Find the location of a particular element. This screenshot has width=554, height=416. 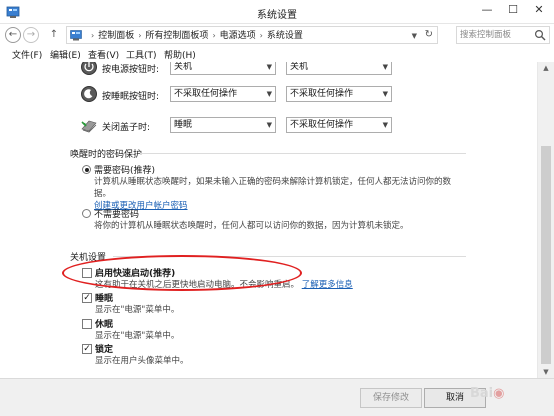

sleep-button-icon is located at coordinates (89, 94).